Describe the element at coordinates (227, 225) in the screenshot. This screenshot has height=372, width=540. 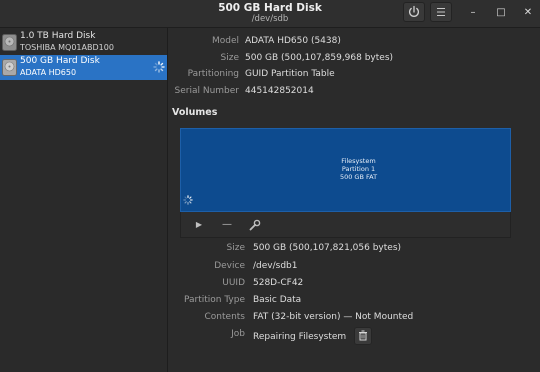
I see `delete-partition-button: —` at that location.